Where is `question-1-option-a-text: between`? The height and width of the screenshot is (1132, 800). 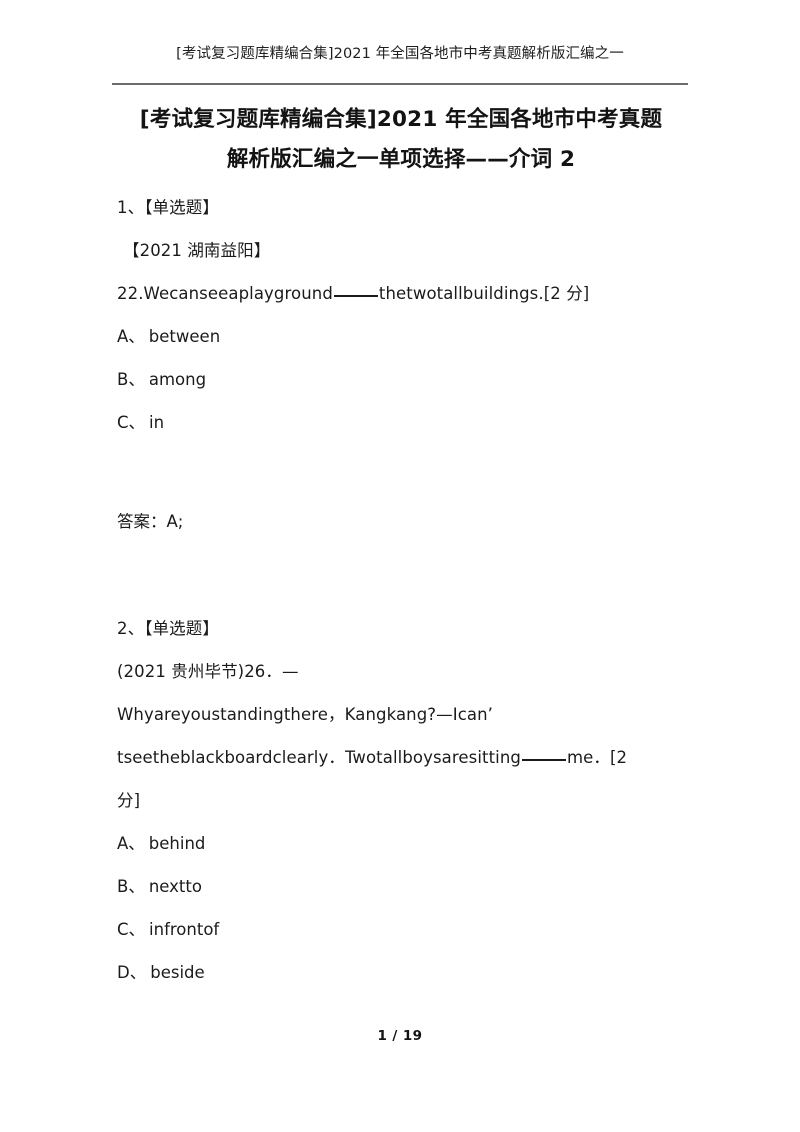
question-1-option-a-text: between is located at coordinates (184, 336).